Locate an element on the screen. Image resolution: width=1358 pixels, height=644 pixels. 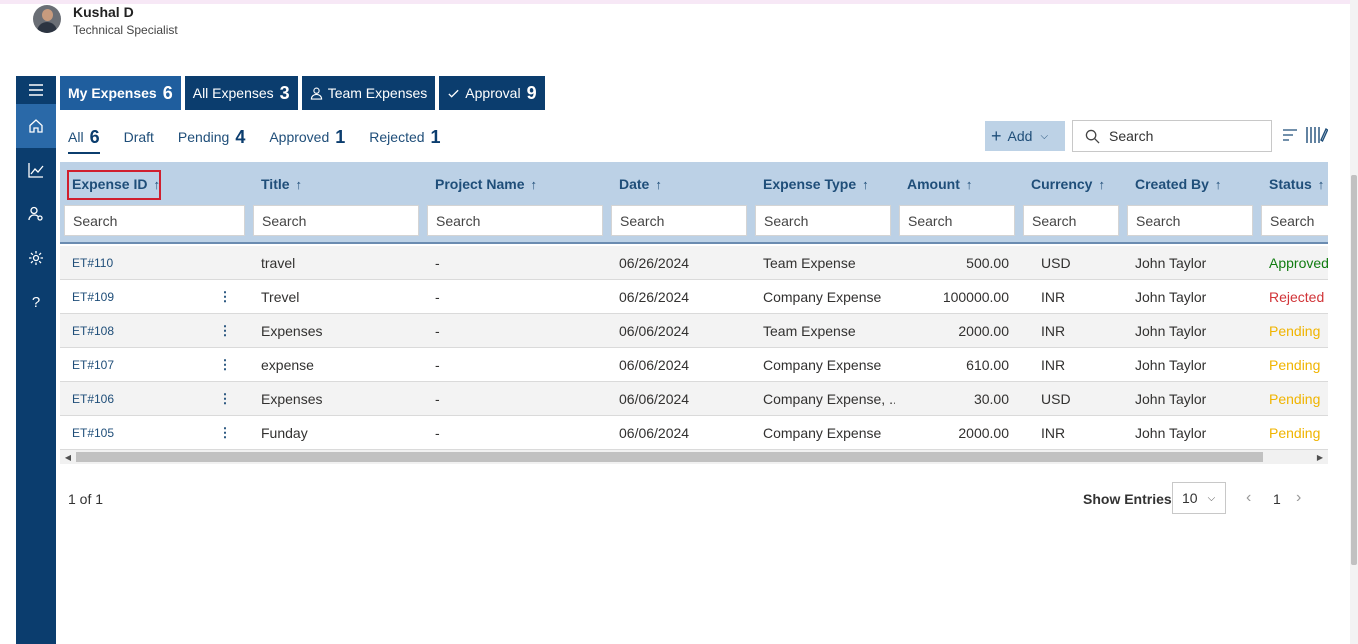
vertical-scrollbar is located at coordinates (1354, 322).